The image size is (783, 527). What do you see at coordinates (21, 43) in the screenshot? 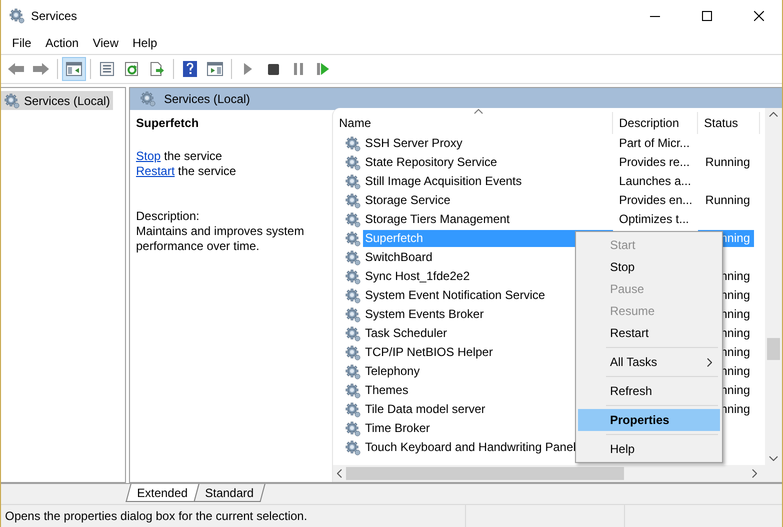
I see `menu-item: File` at bounding box center [21, 43].